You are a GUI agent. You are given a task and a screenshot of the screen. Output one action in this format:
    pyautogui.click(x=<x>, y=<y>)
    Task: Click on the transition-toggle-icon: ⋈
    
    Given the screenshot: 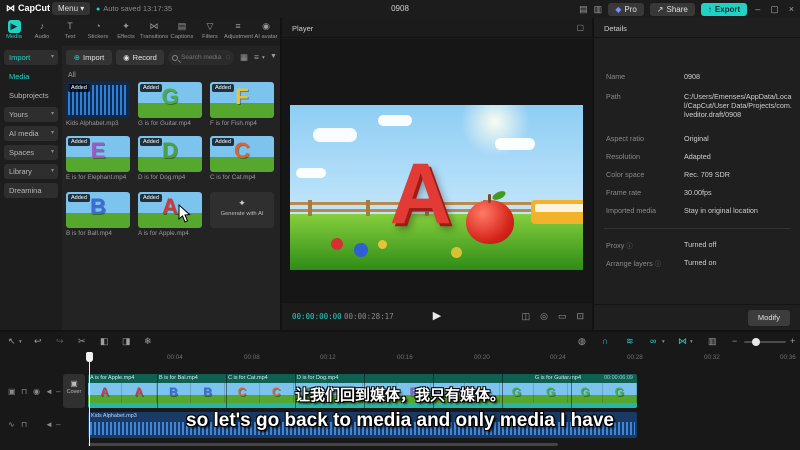 What is the action you would take?
    pyautogui.click(x=682, y=341)
    